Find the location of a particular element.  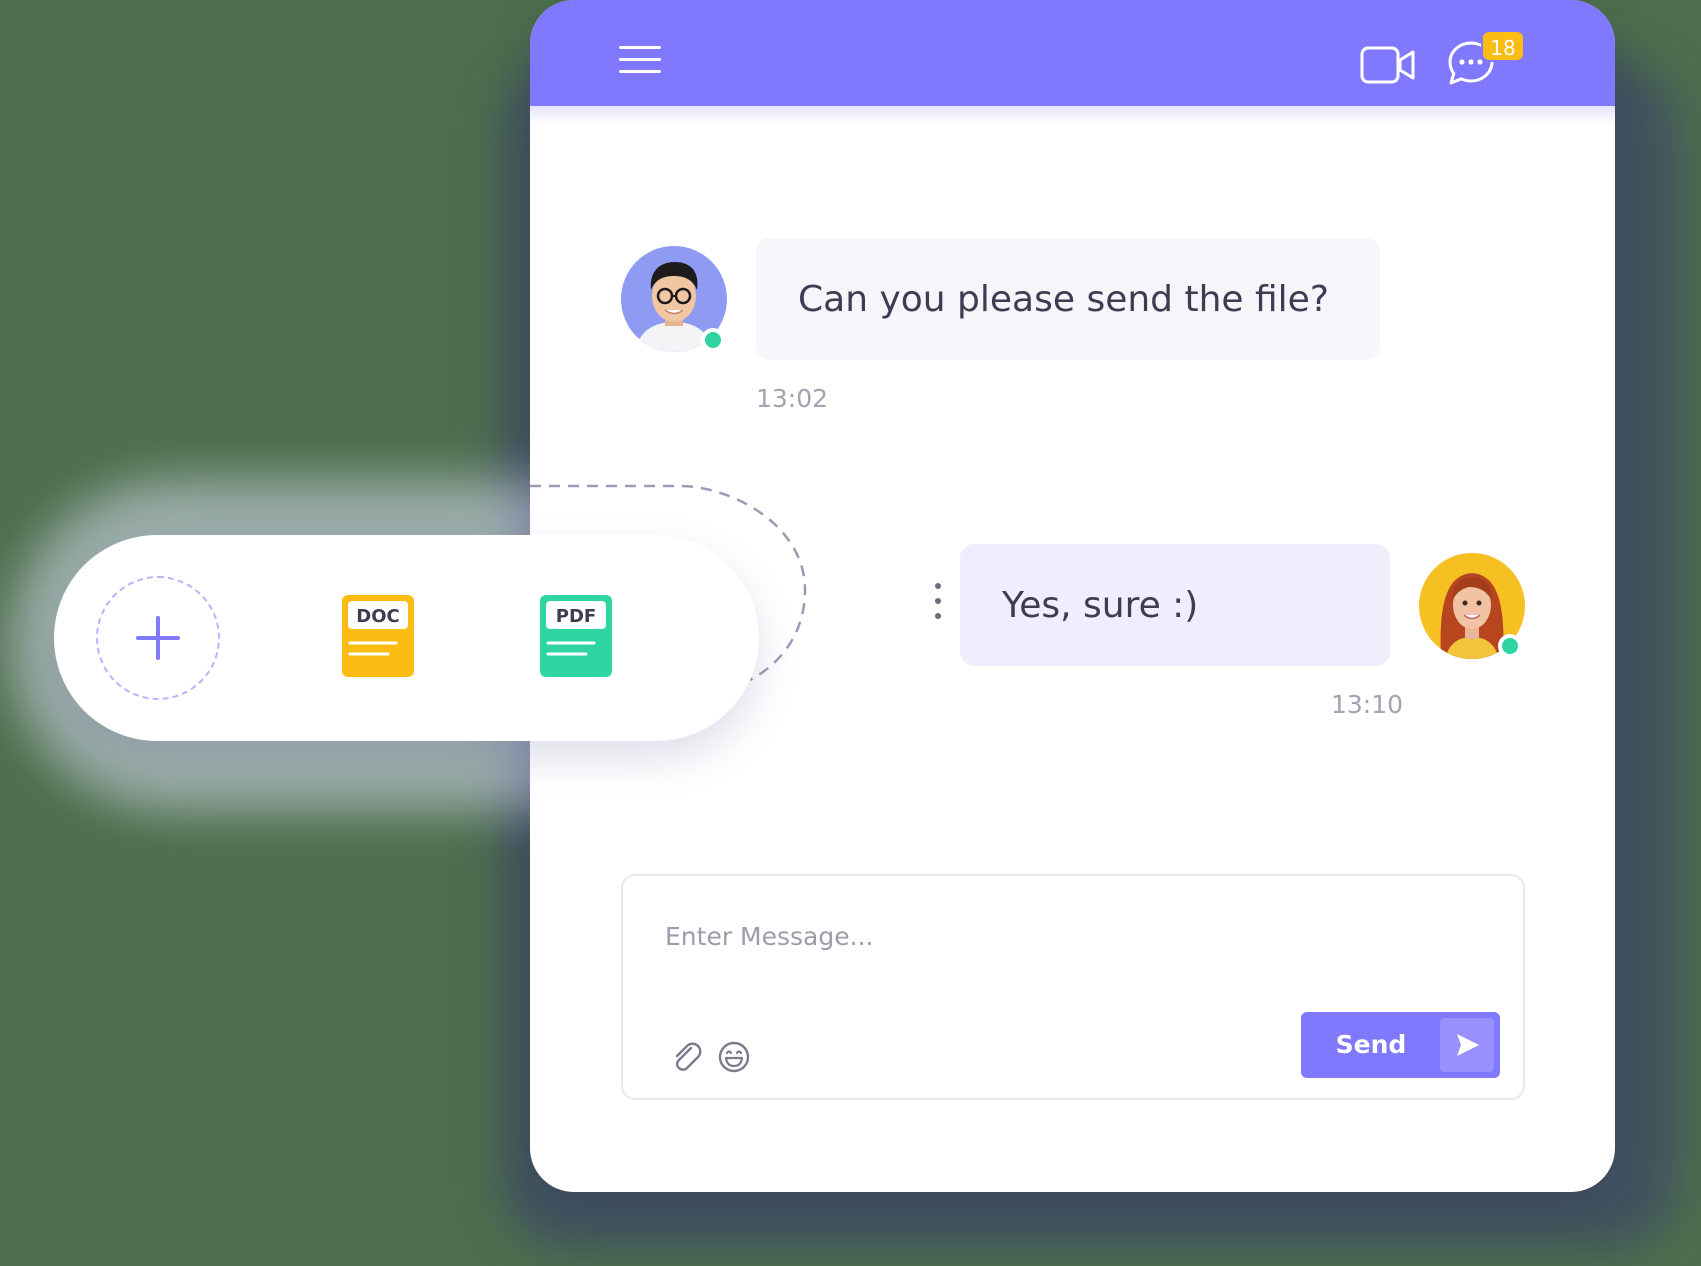

pdf-file-icon: PDF is located at coordinates (576, 636).